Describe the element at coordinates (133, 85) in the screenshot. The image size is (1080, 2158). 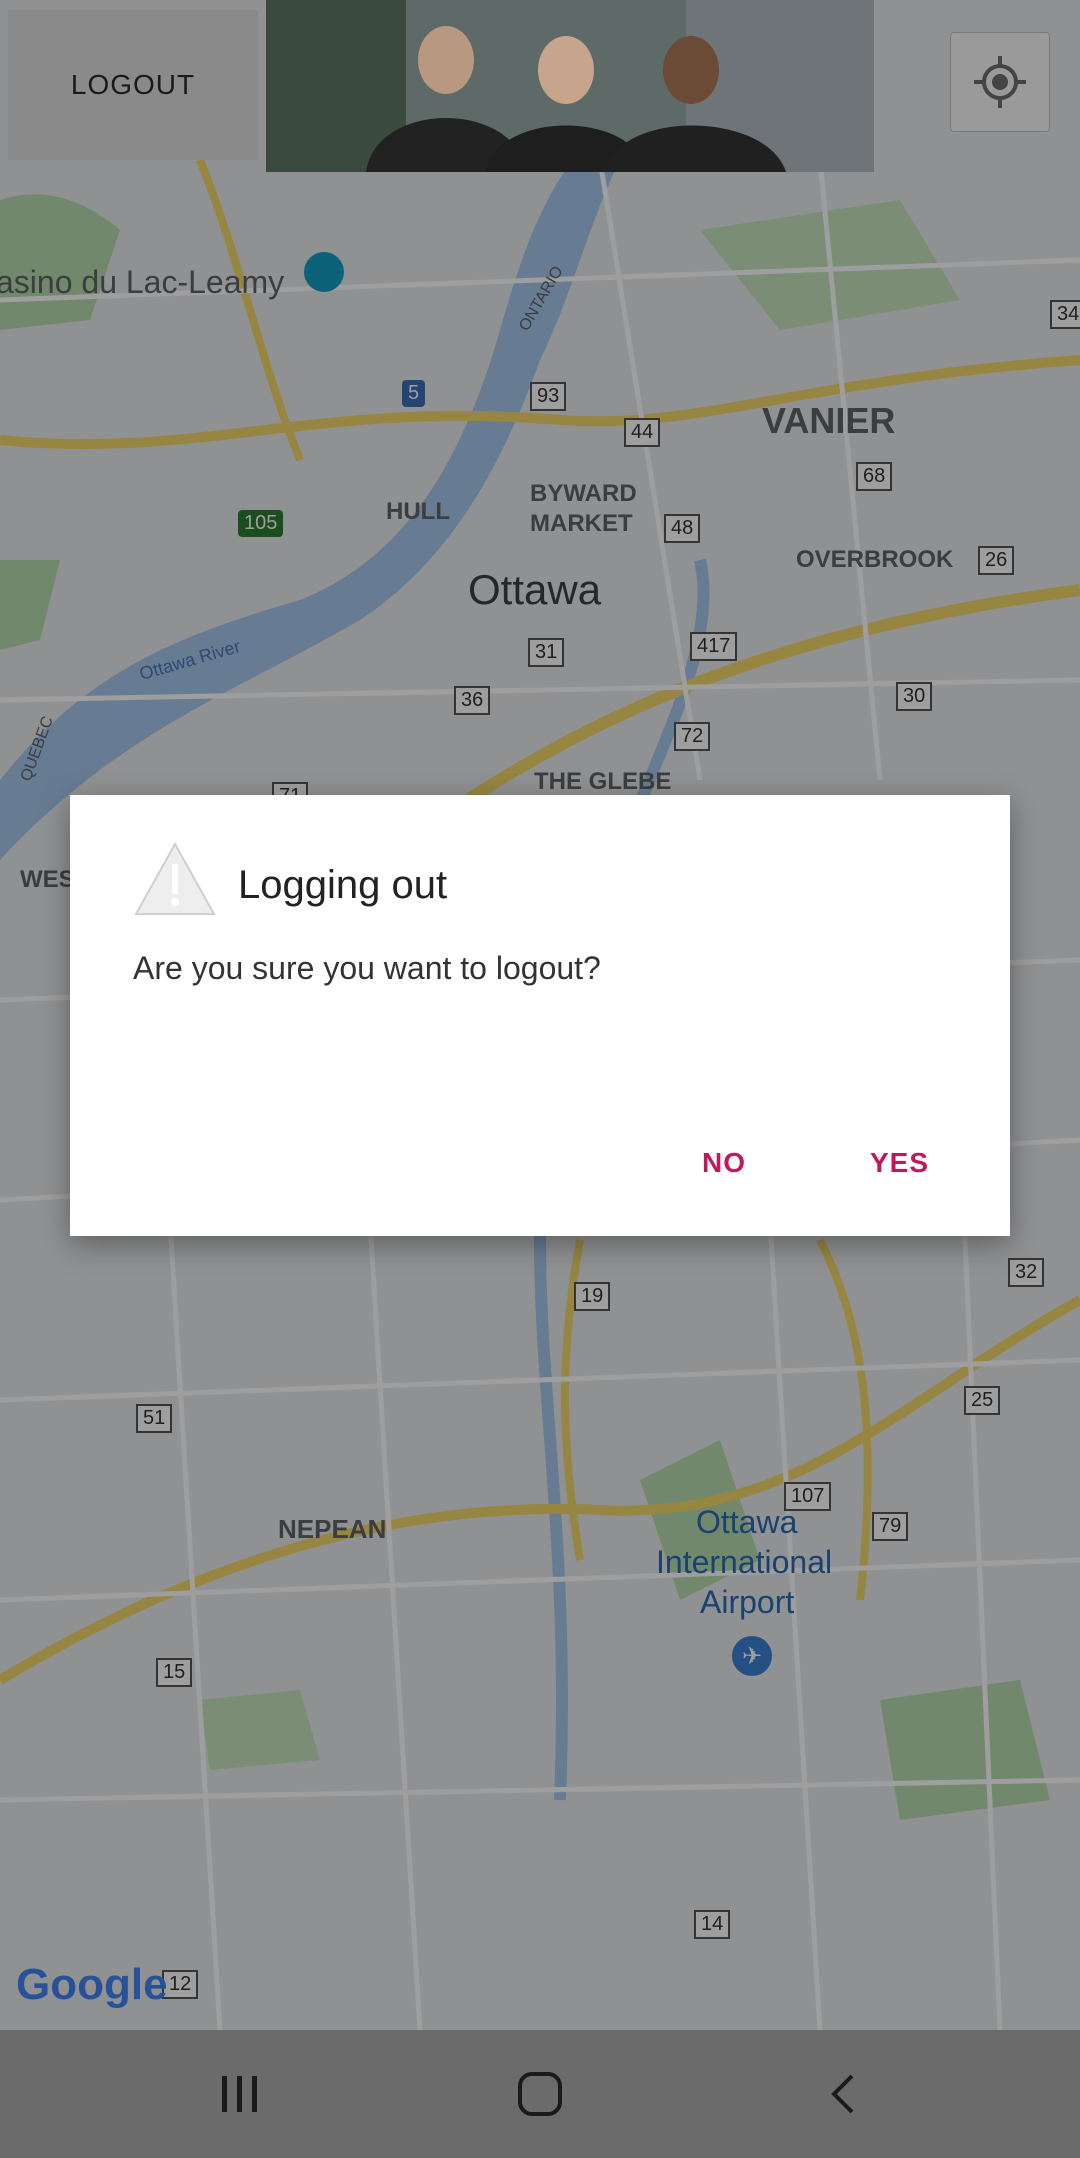
I see `logout-button: LOGOUT` at that location.